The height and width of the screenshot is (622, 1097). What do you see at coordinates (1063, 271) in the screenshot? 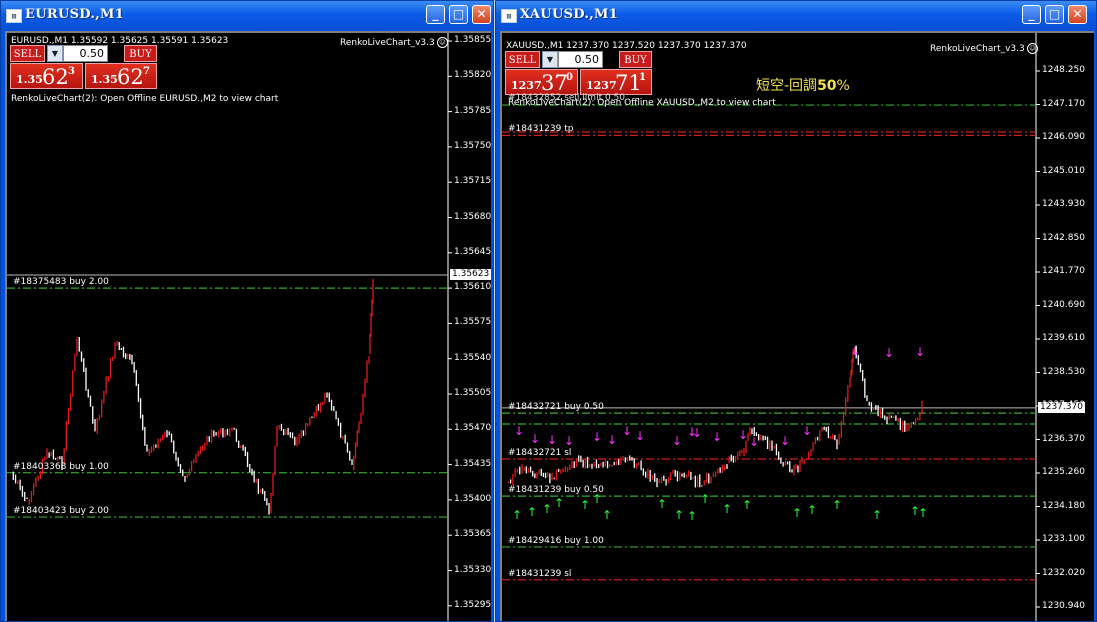
I see `price-axis-label: 1241.770` at bounding box center [1063, 271].